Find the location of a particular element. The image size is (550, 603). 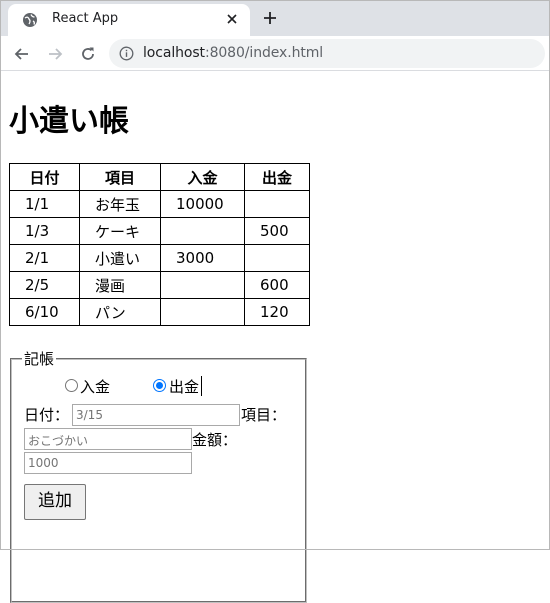

cell-income: 3000 is located at coordinates (202, 258).